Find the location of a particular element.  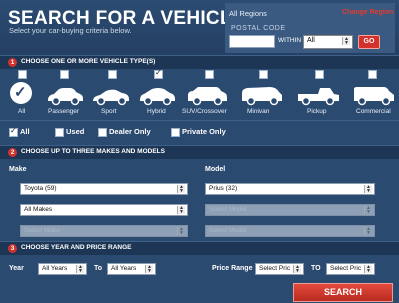

vehicle-type-label: Minivan is located at coordinates (258, 111).